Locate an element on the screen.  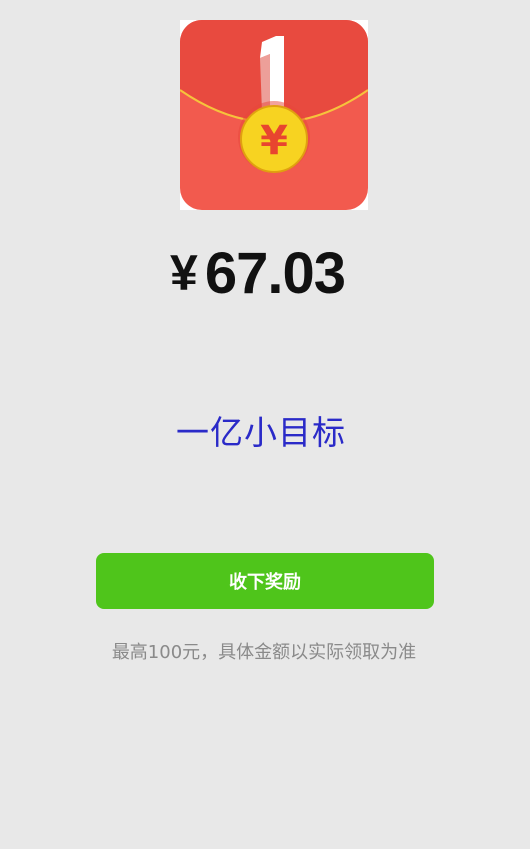
red-envelope-graphic: ¥ is located at coordinates (274, 115).